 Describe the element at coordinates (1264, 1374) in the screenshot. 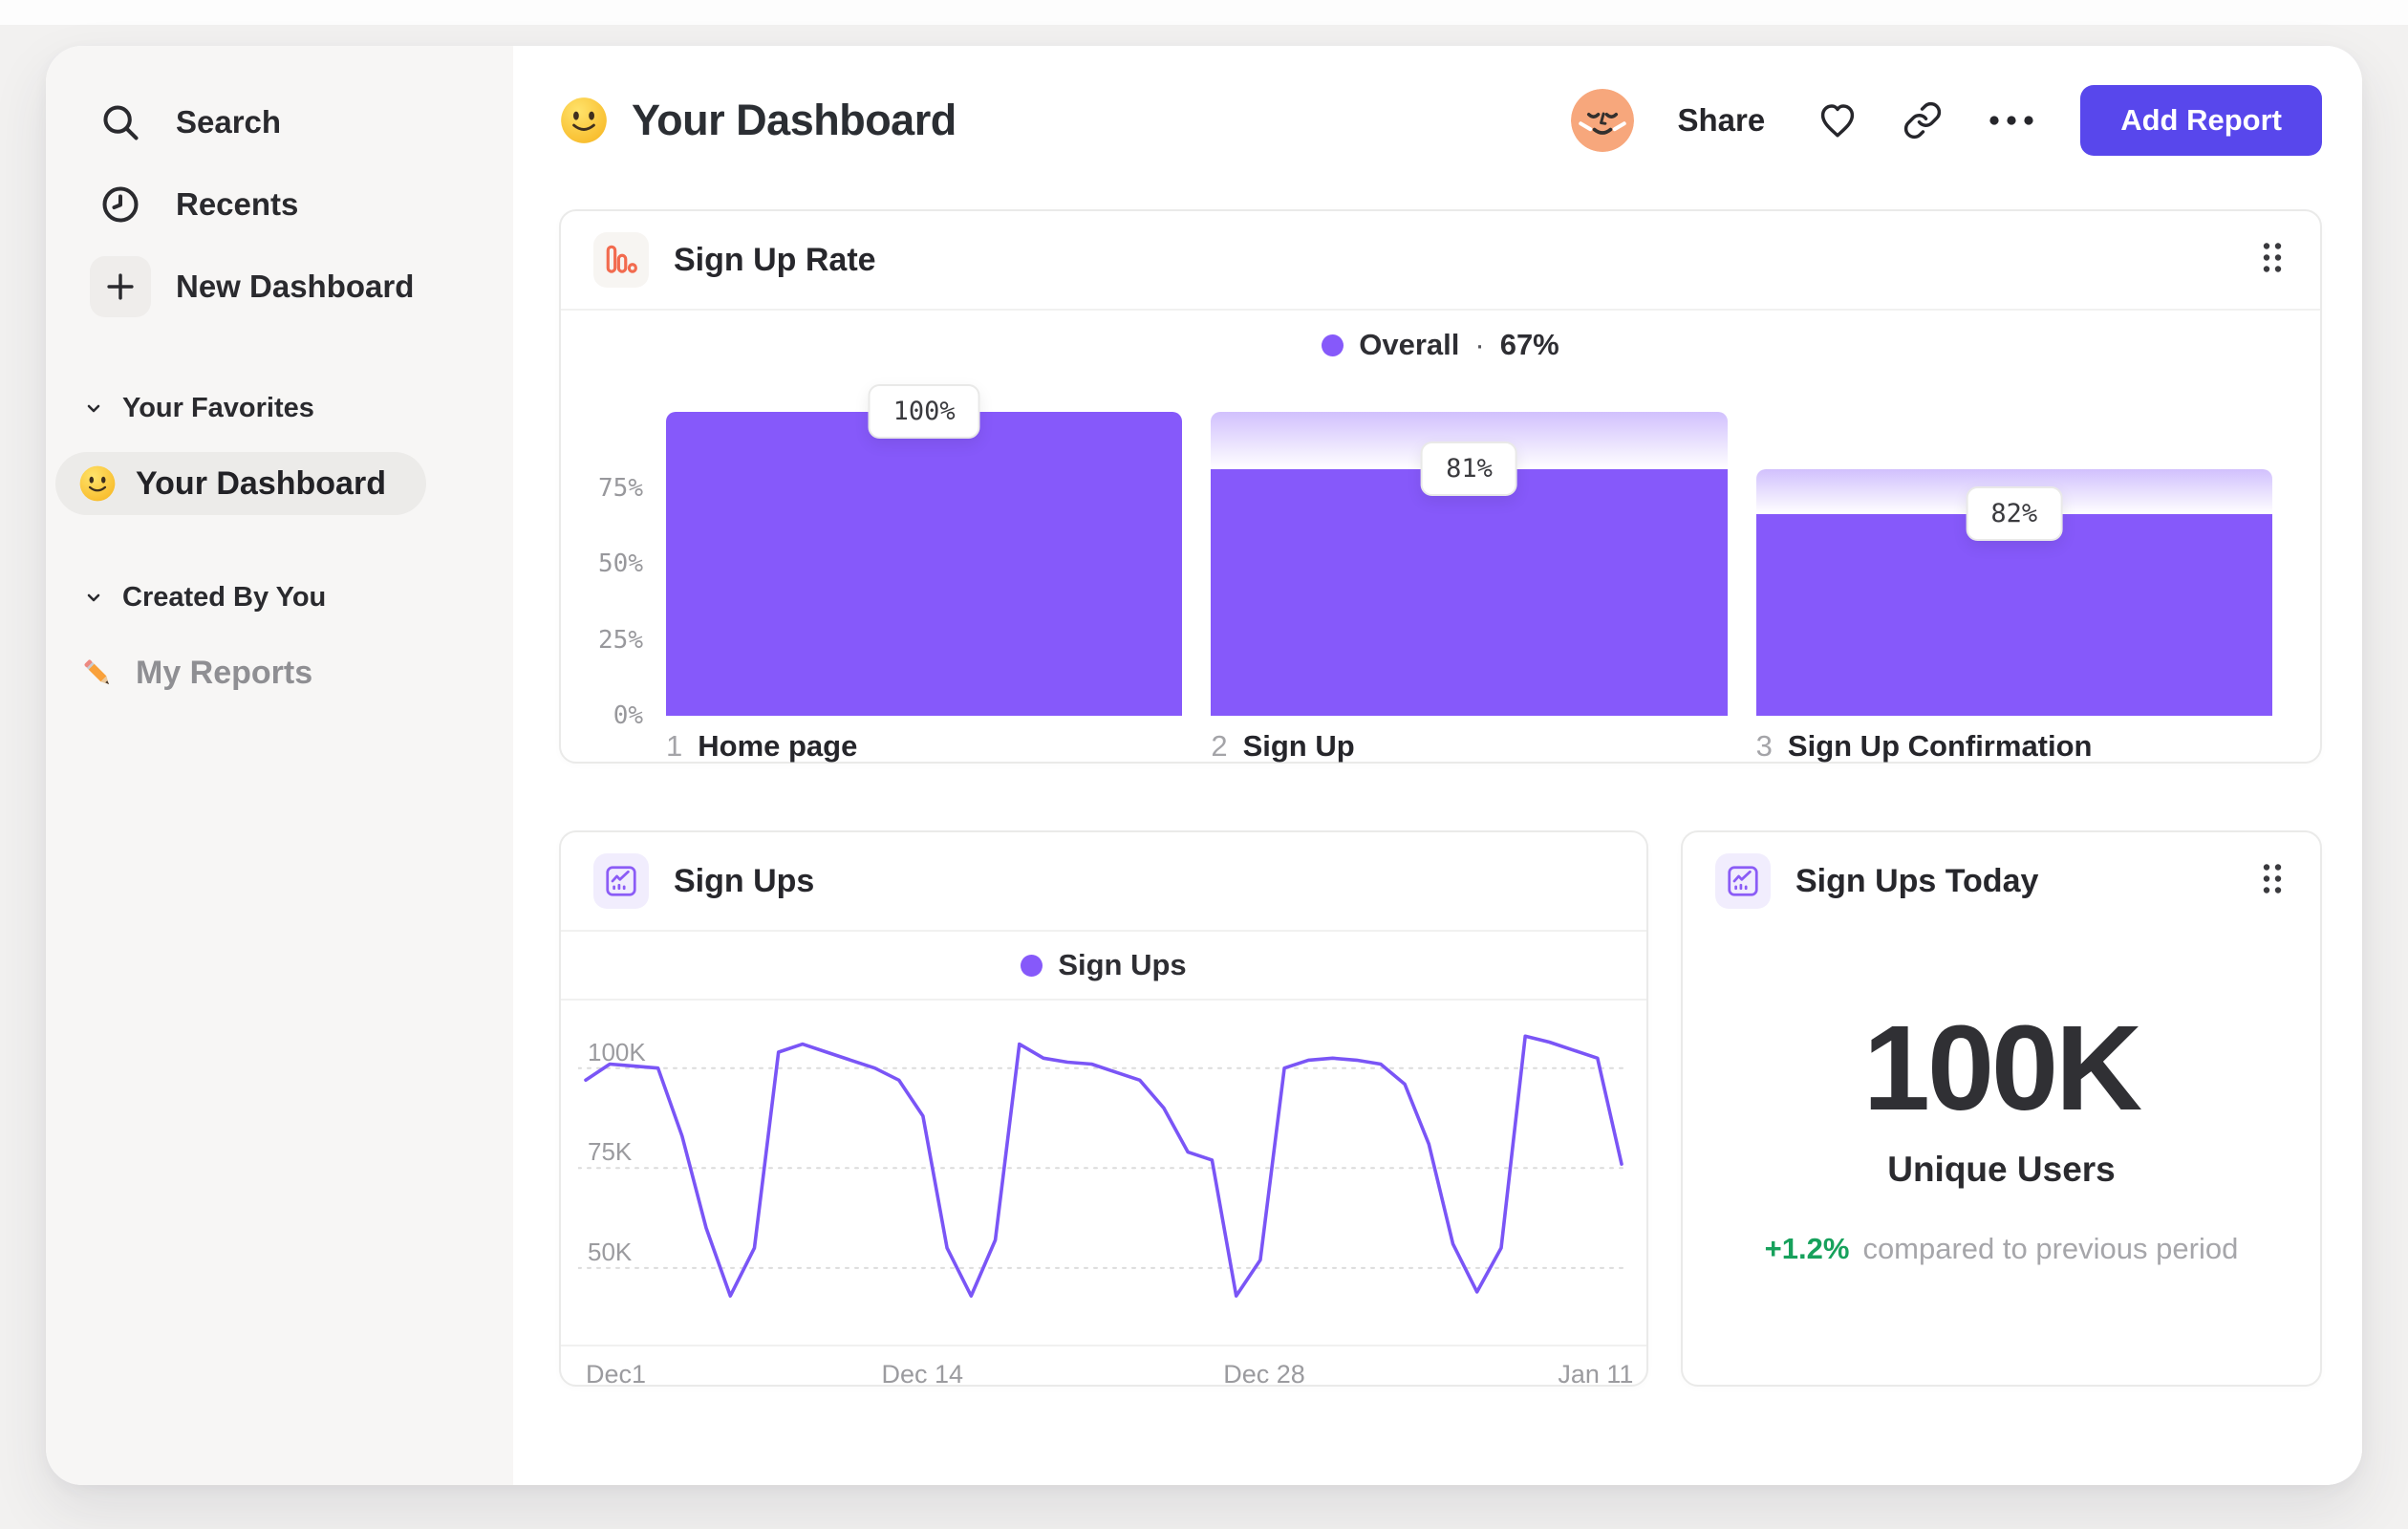

I see `line-x-tick: Dec 28` at that location.